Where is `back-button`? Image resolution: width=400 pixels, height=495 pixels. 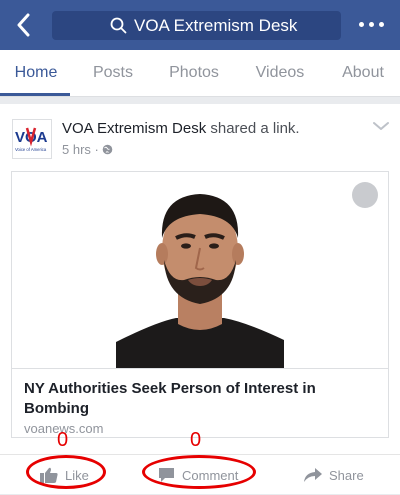
back-button is located at coordinates (23, 25).